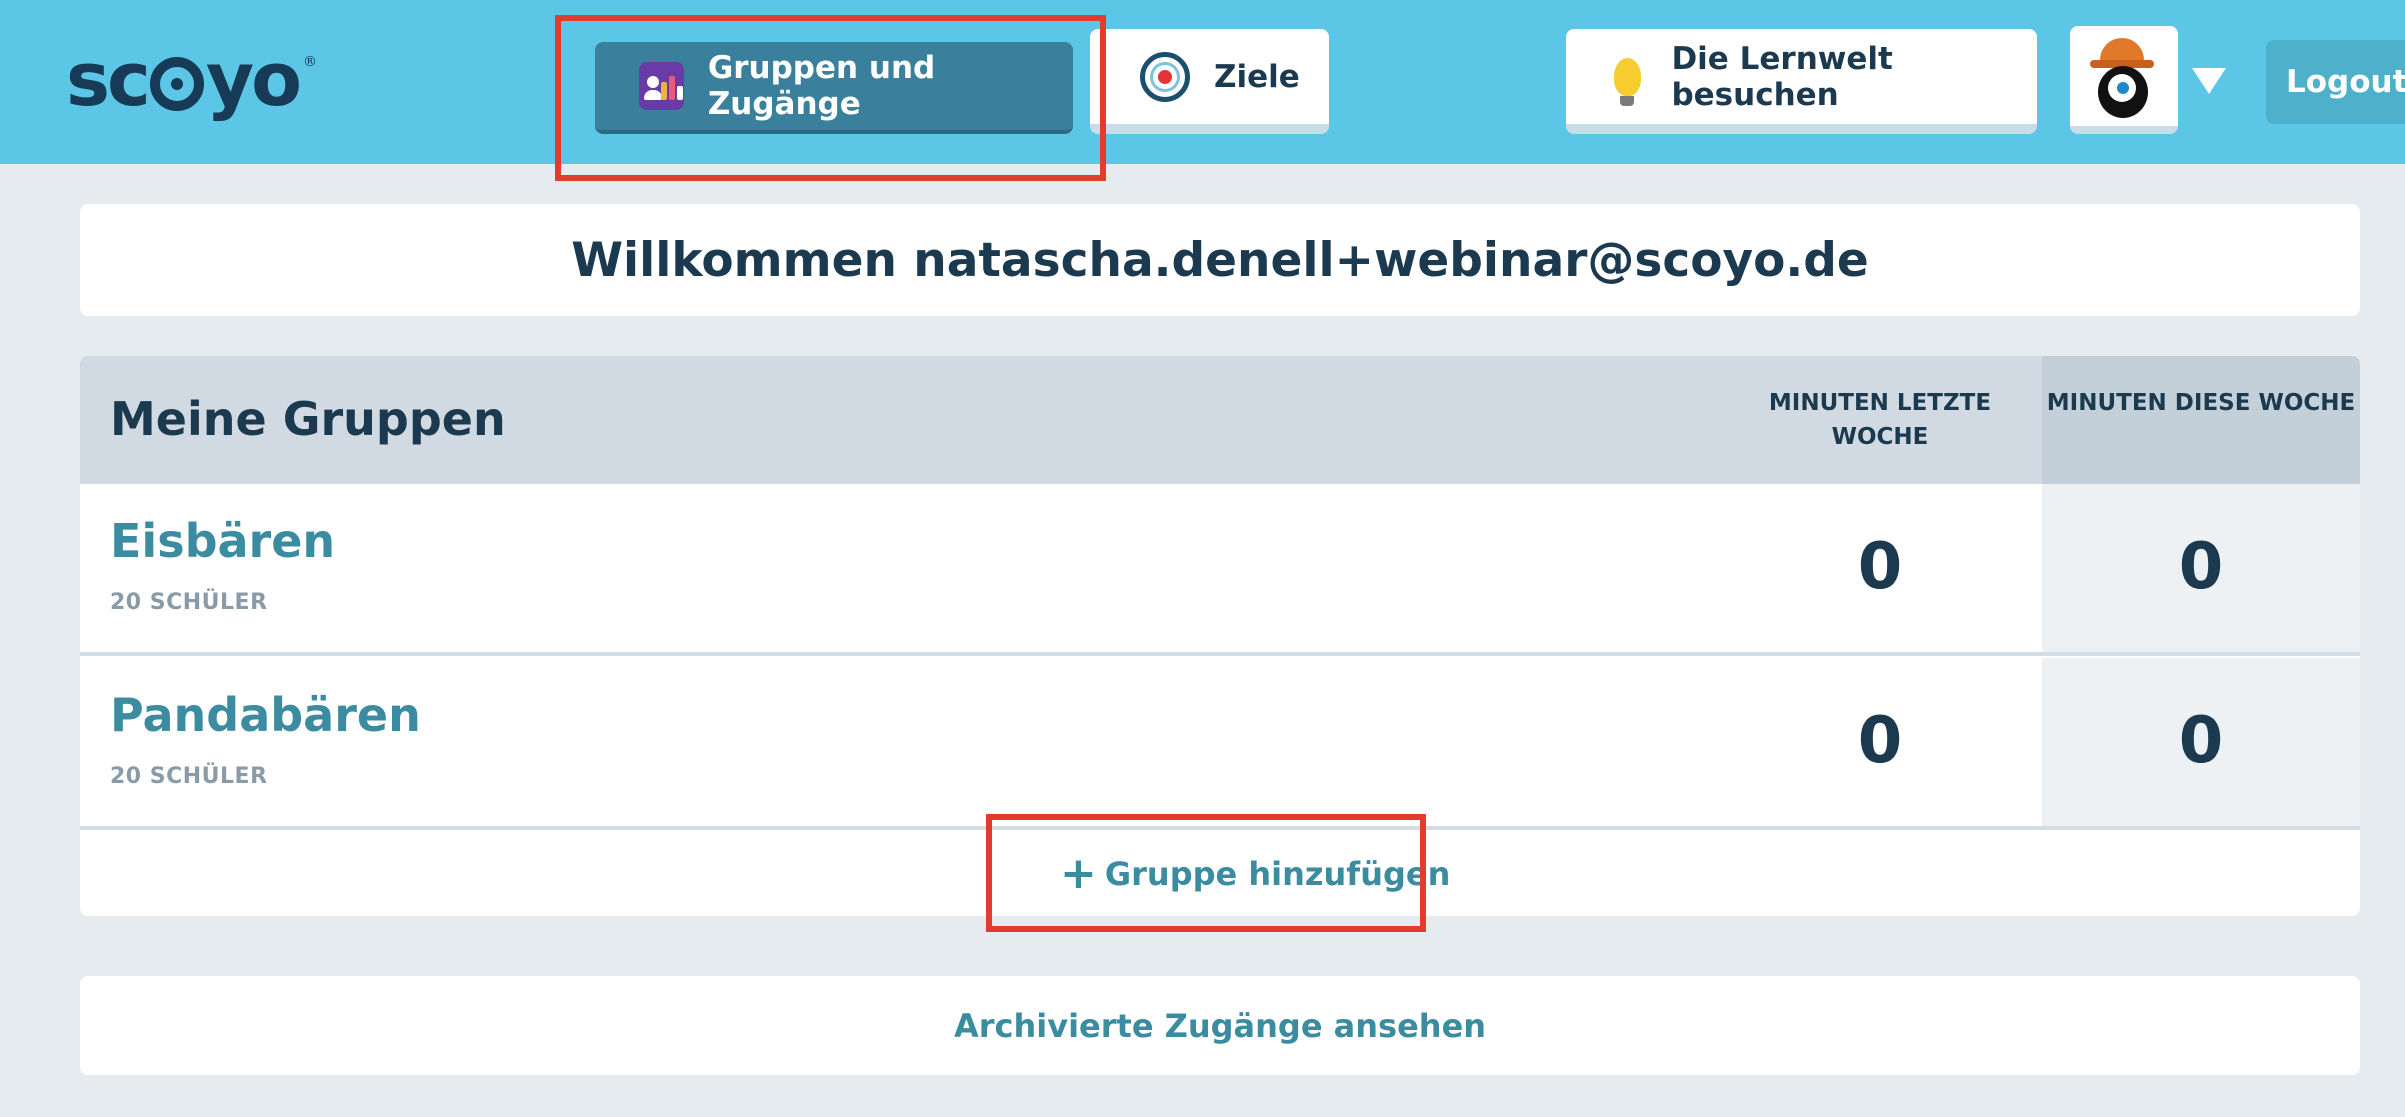 This screenshot has width=2405, height=1117. What do you see at coordinates (1165, 76) in the screenshot?
I see `target-icon` at bounding box center [1165, 76].